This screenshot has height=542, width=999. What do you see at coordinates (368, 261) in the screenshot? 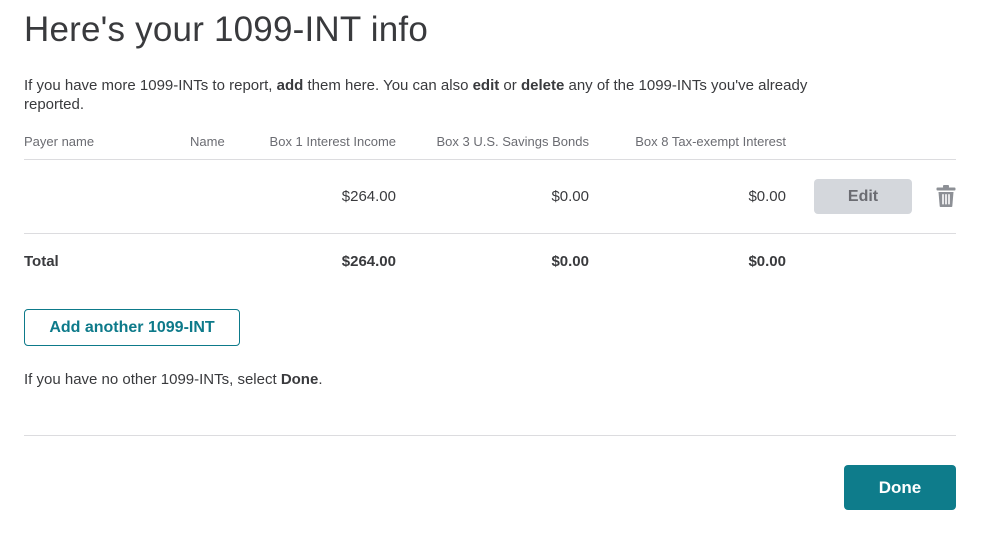
I see `total-box1-value: $264.00` at bounding box center [368, 261].